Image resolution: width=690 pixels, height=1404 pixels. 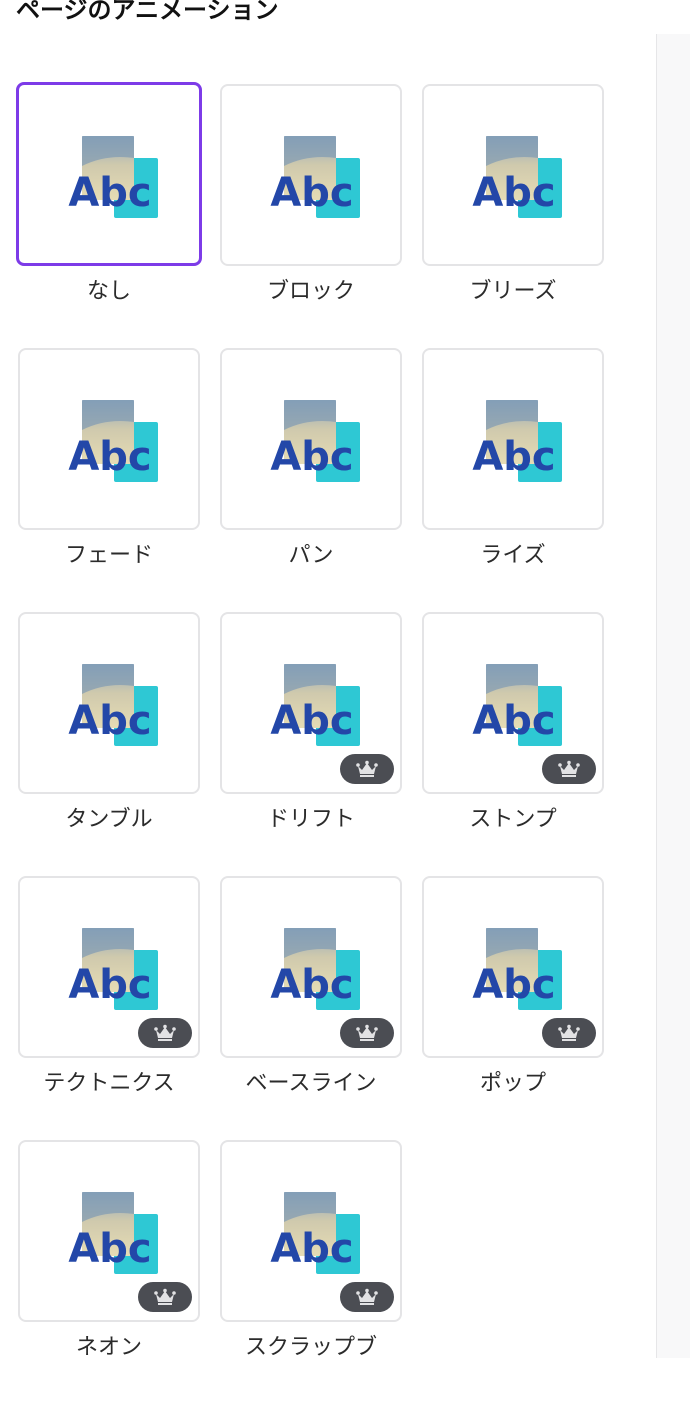 I want to click on animation-label: ストンプ, so click(x=513, y=819).